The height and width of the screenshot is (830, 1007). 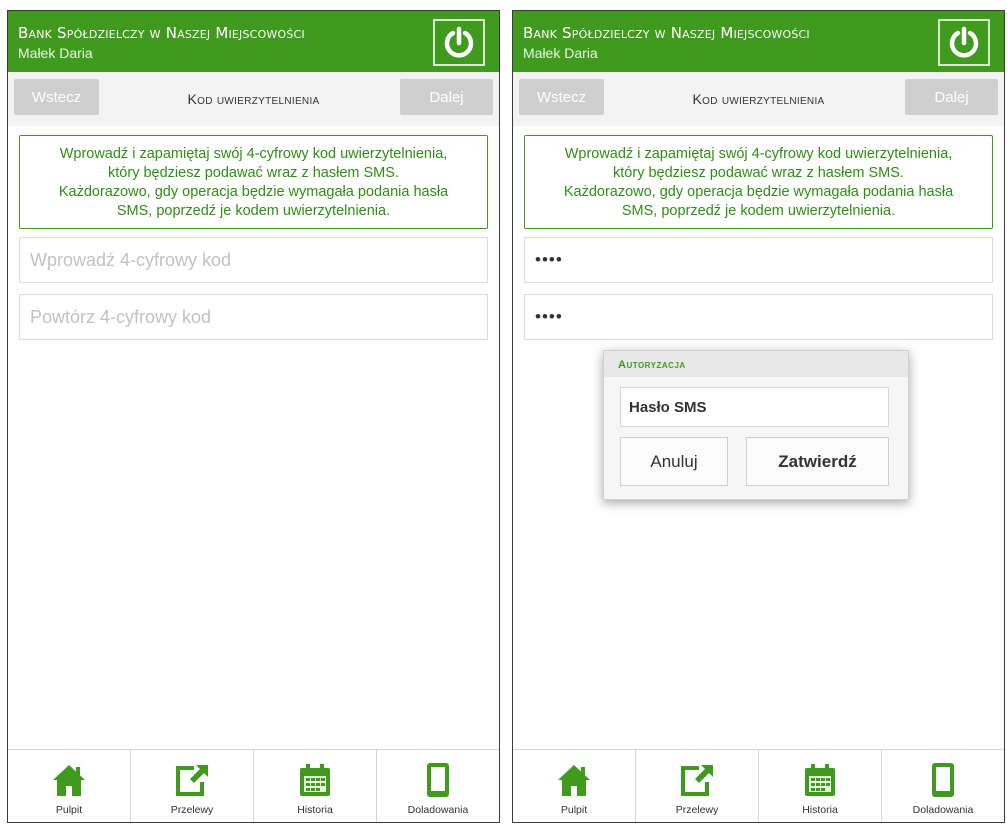 What do you see at coordinates (674, 461) in the screenshot?
I see `cancel-button: Anuluj` at bounding box center [674, 461].